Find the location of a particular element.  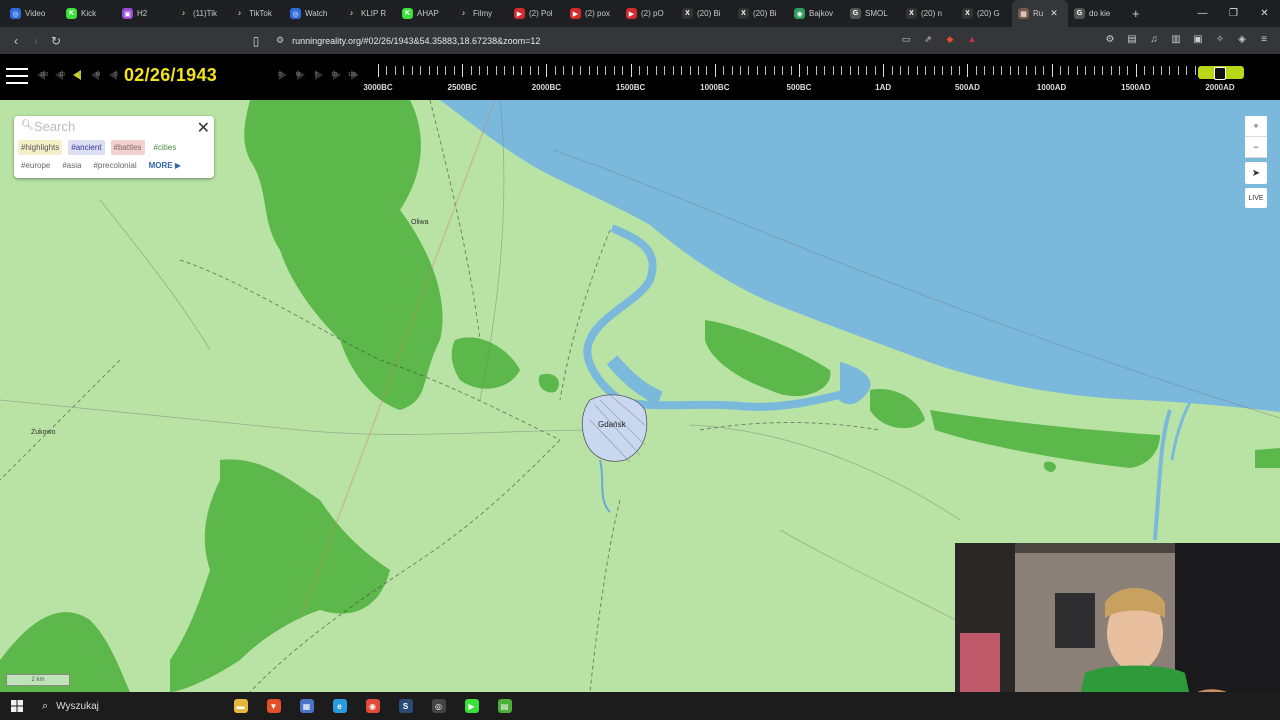

back-icon: ‹ is located at coordinates (16, 41).